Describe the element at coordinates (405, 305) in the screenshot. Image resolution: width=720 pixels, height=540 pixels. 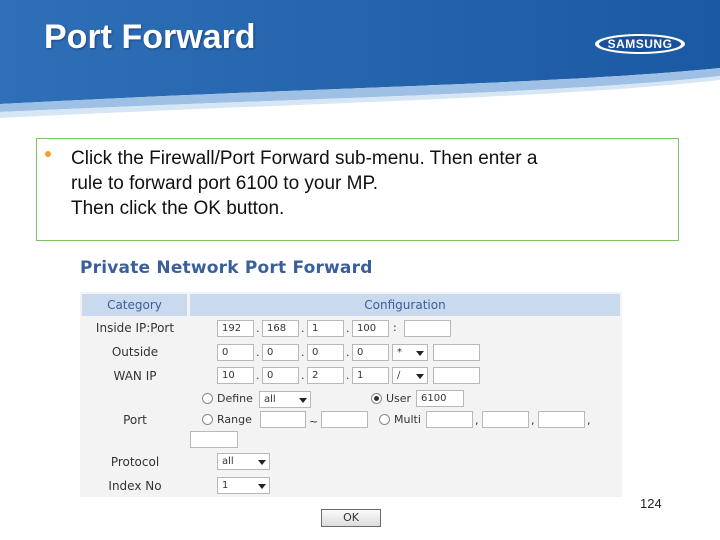
I see `configuration-header: Configuration` at that location.